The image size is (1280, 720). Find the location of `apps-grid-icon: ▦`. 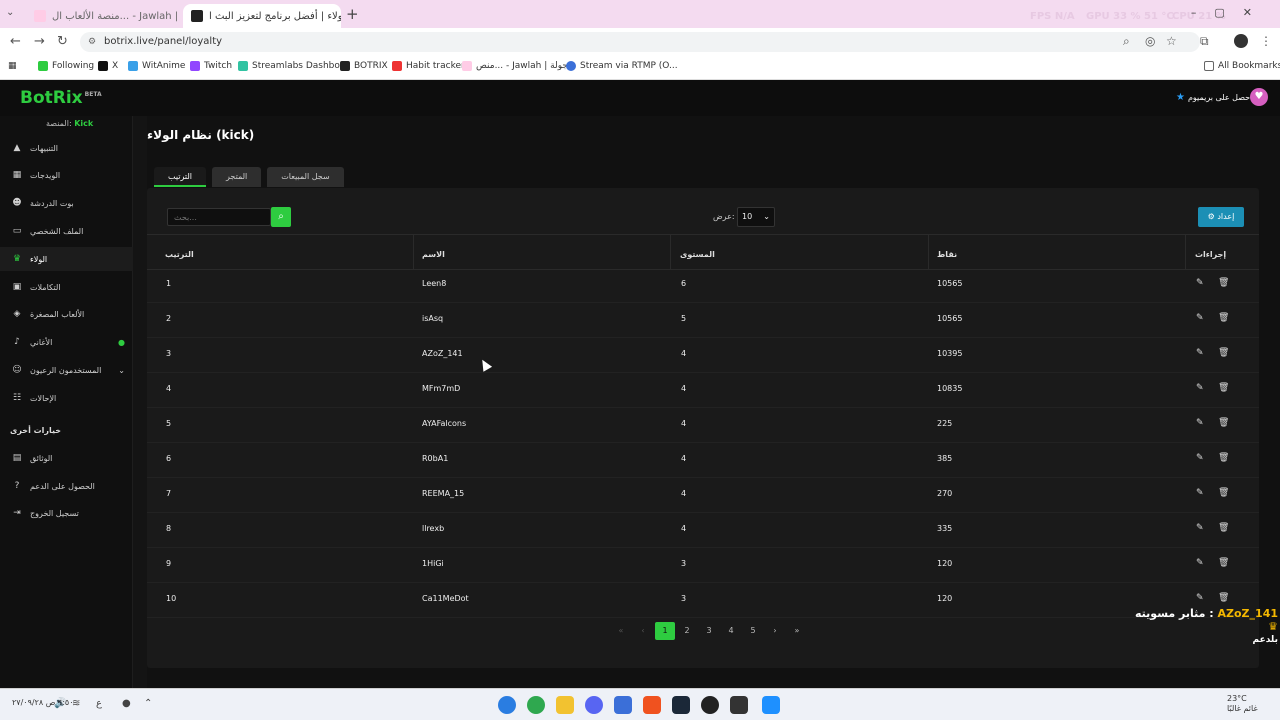

apps-grid-icon: ▦ is located at coordinates (12, 66).